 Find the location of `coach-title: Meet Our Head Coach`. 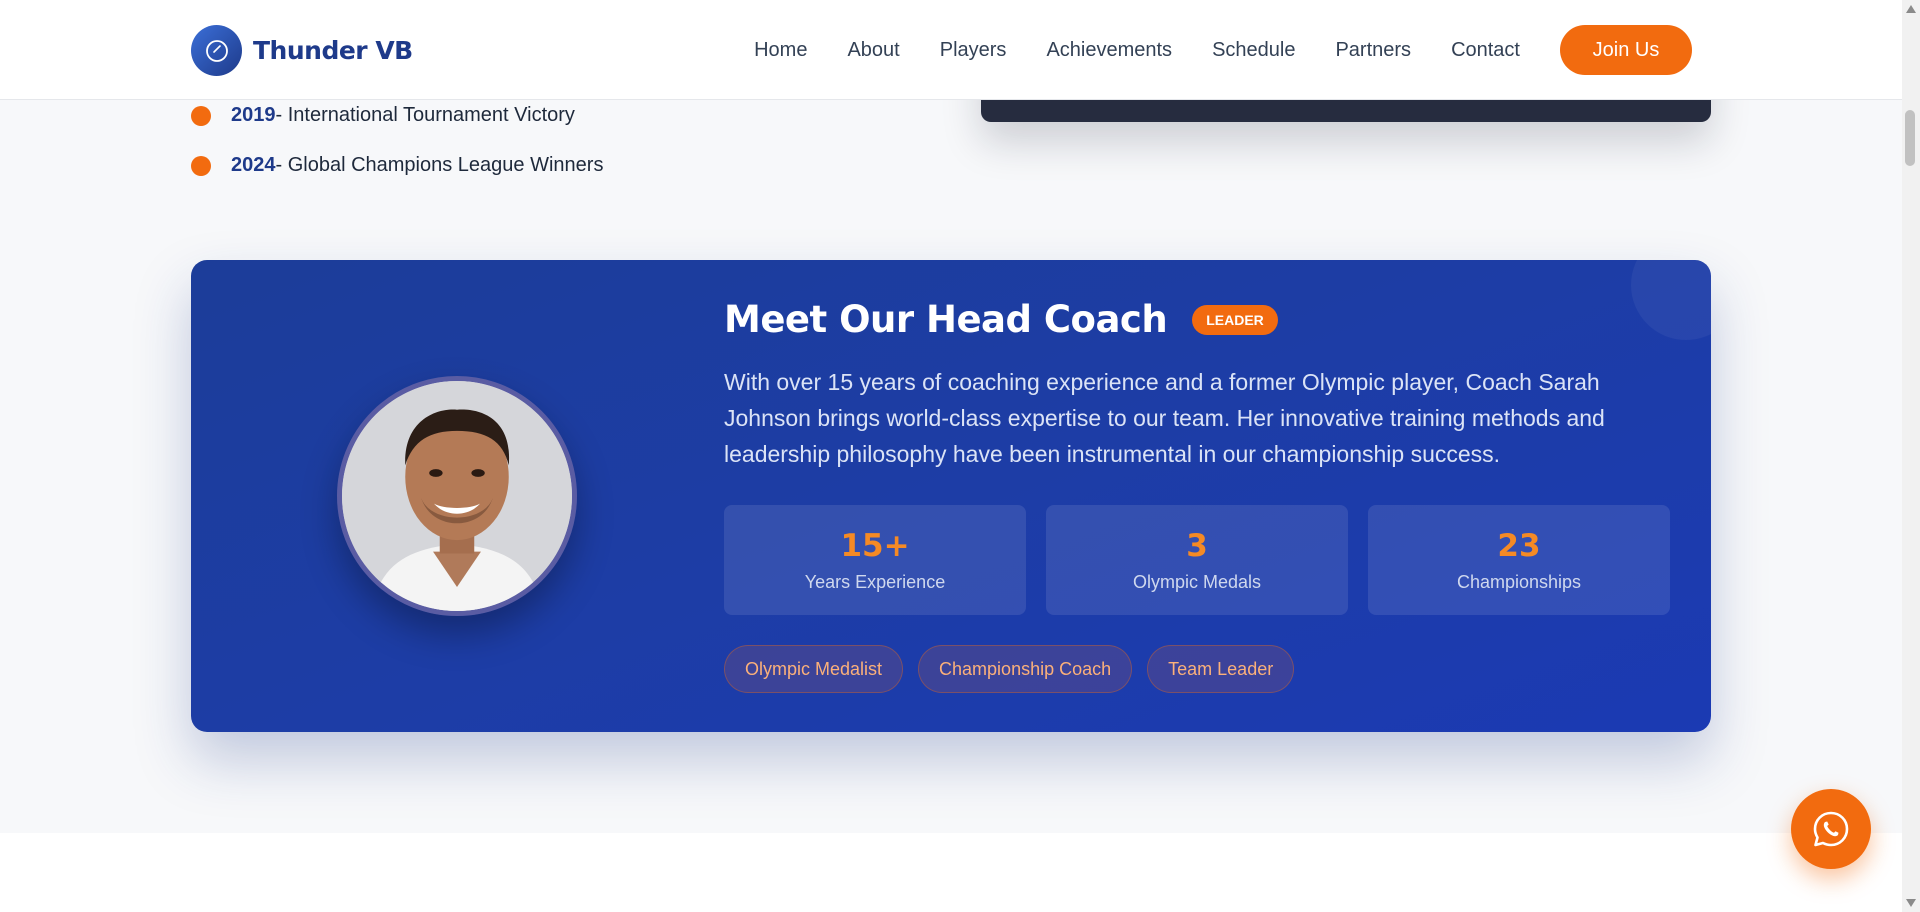

coach-title: Meet Our Head Coach is located at coordinates (946, 319).